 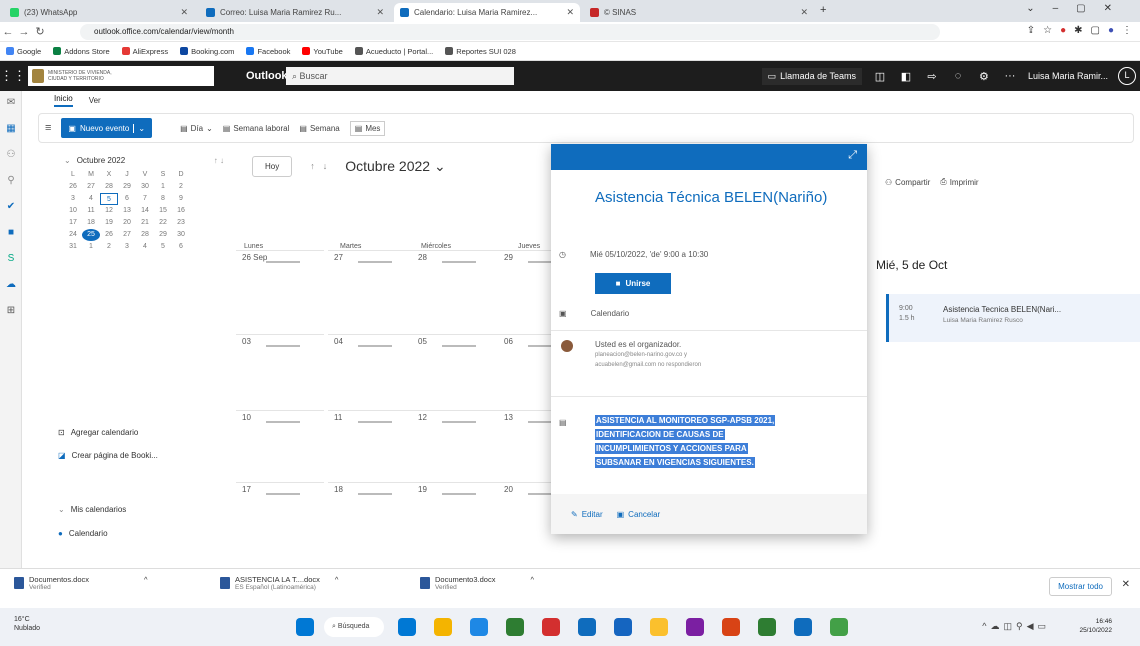 What do you see at coordinates (127, 199) in the screenshot?
I see `mini-day: 6` at bounding box center [127, 199].